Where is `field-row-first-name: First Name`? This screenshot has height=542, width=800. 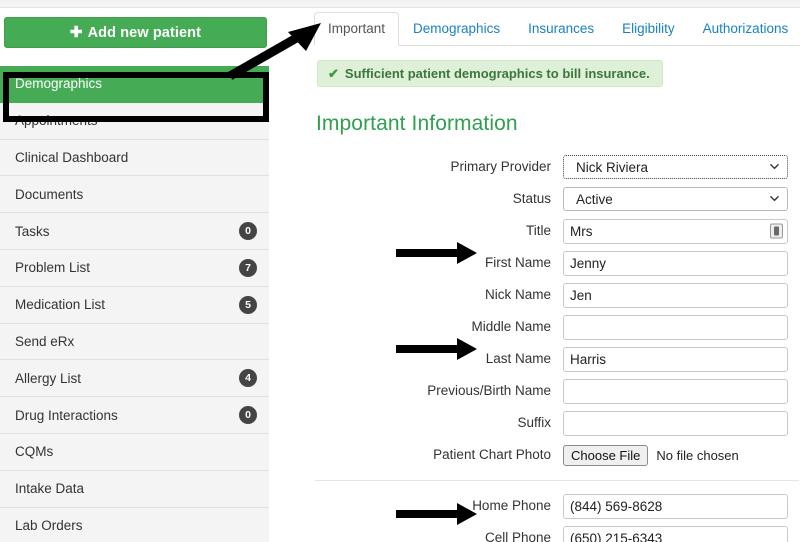
field-row-first-name: First Name is located at coordinates (557, 263).